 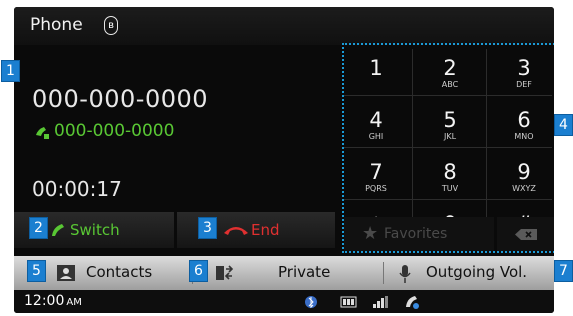 I want to click on bottom-menu-bar: Contacts Private Outgoing Vol., so click(x=284, y=273).